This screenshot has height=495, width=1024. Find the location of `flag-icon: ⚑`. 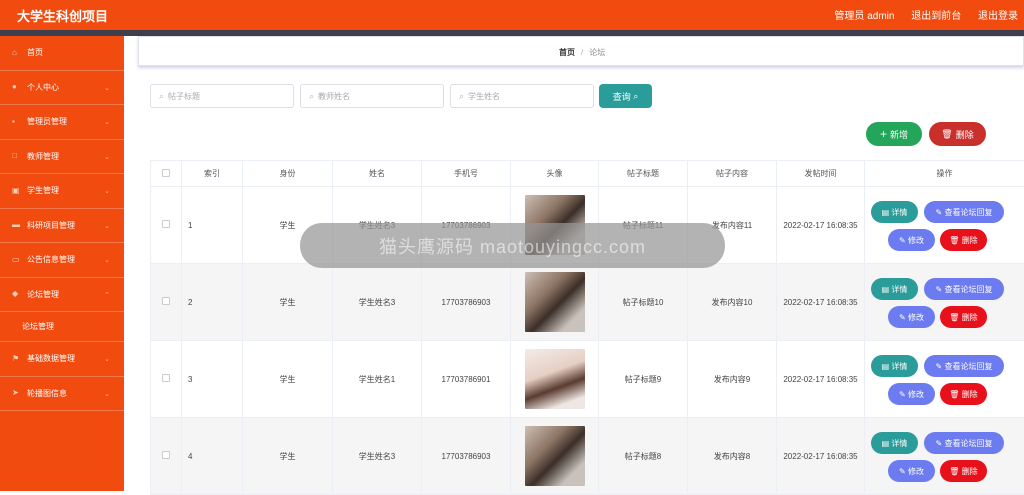

flag-icon: ⚑ is located at coordinates (16, 359).